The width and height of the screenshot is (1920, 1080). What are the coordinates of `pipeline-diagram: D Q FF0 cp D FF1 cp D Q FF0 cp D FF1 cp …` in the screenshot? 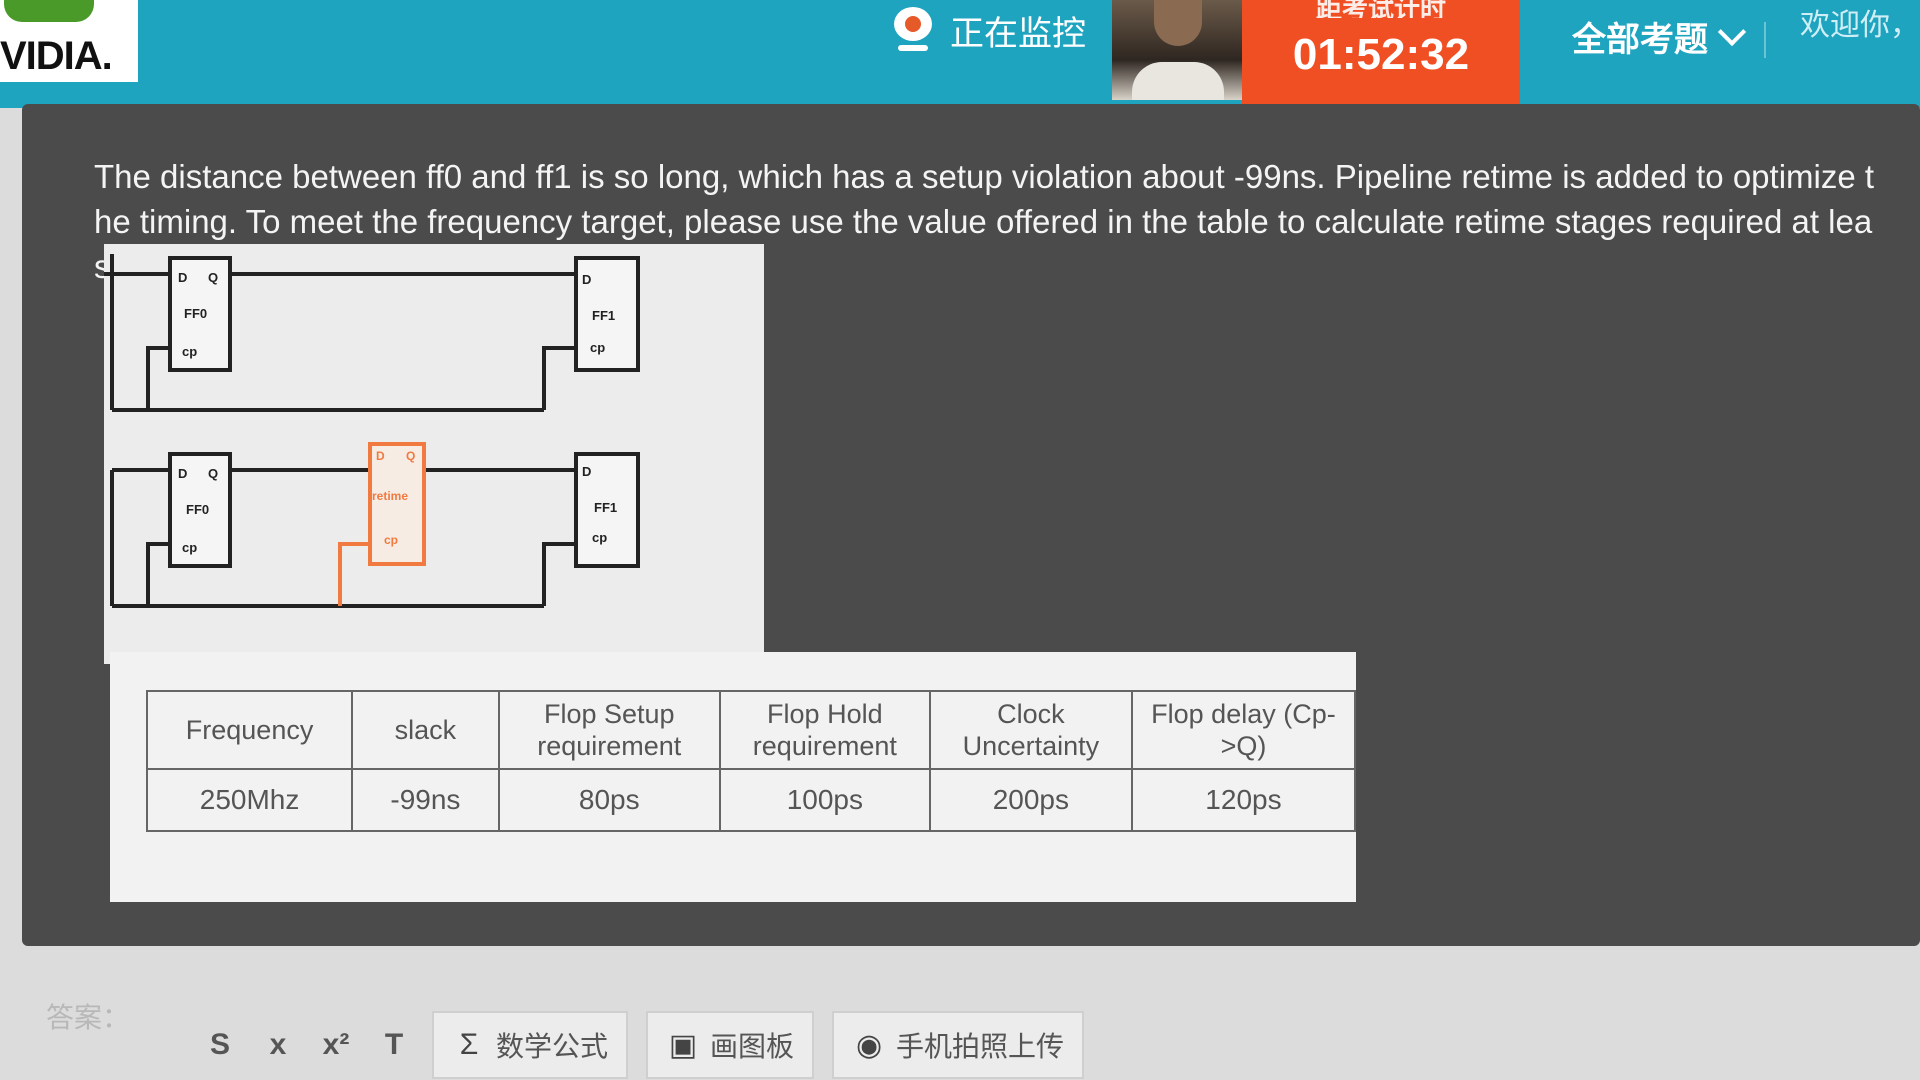 It's located at (434, 454).